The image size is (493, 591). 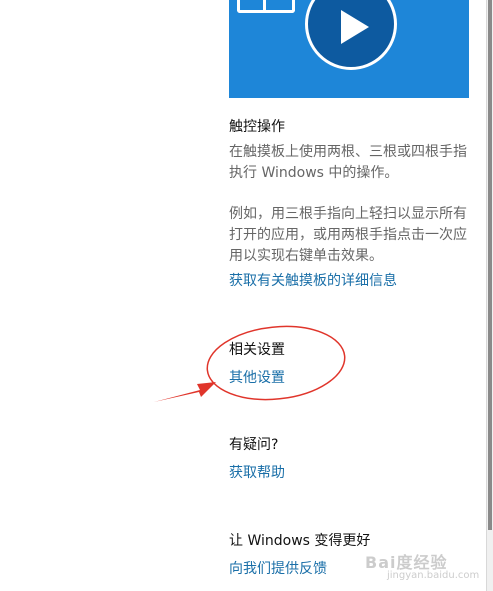 What do you see at coordinates (257, 127) in the screenshot?
I see `touch-section-title: 触控操作` at bounding box center [257, 127].